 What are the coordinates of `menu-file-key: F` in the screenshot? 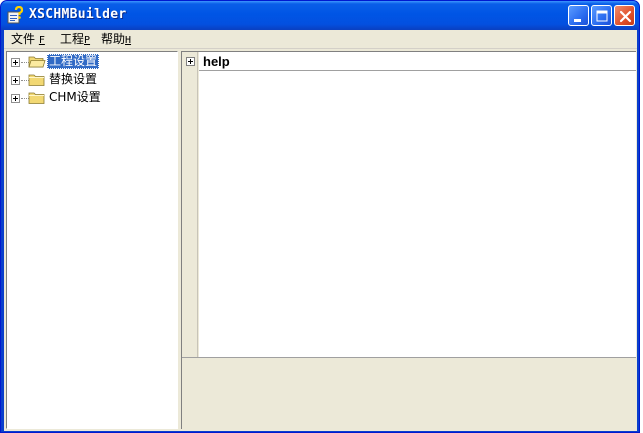 It's located at (41, 40).